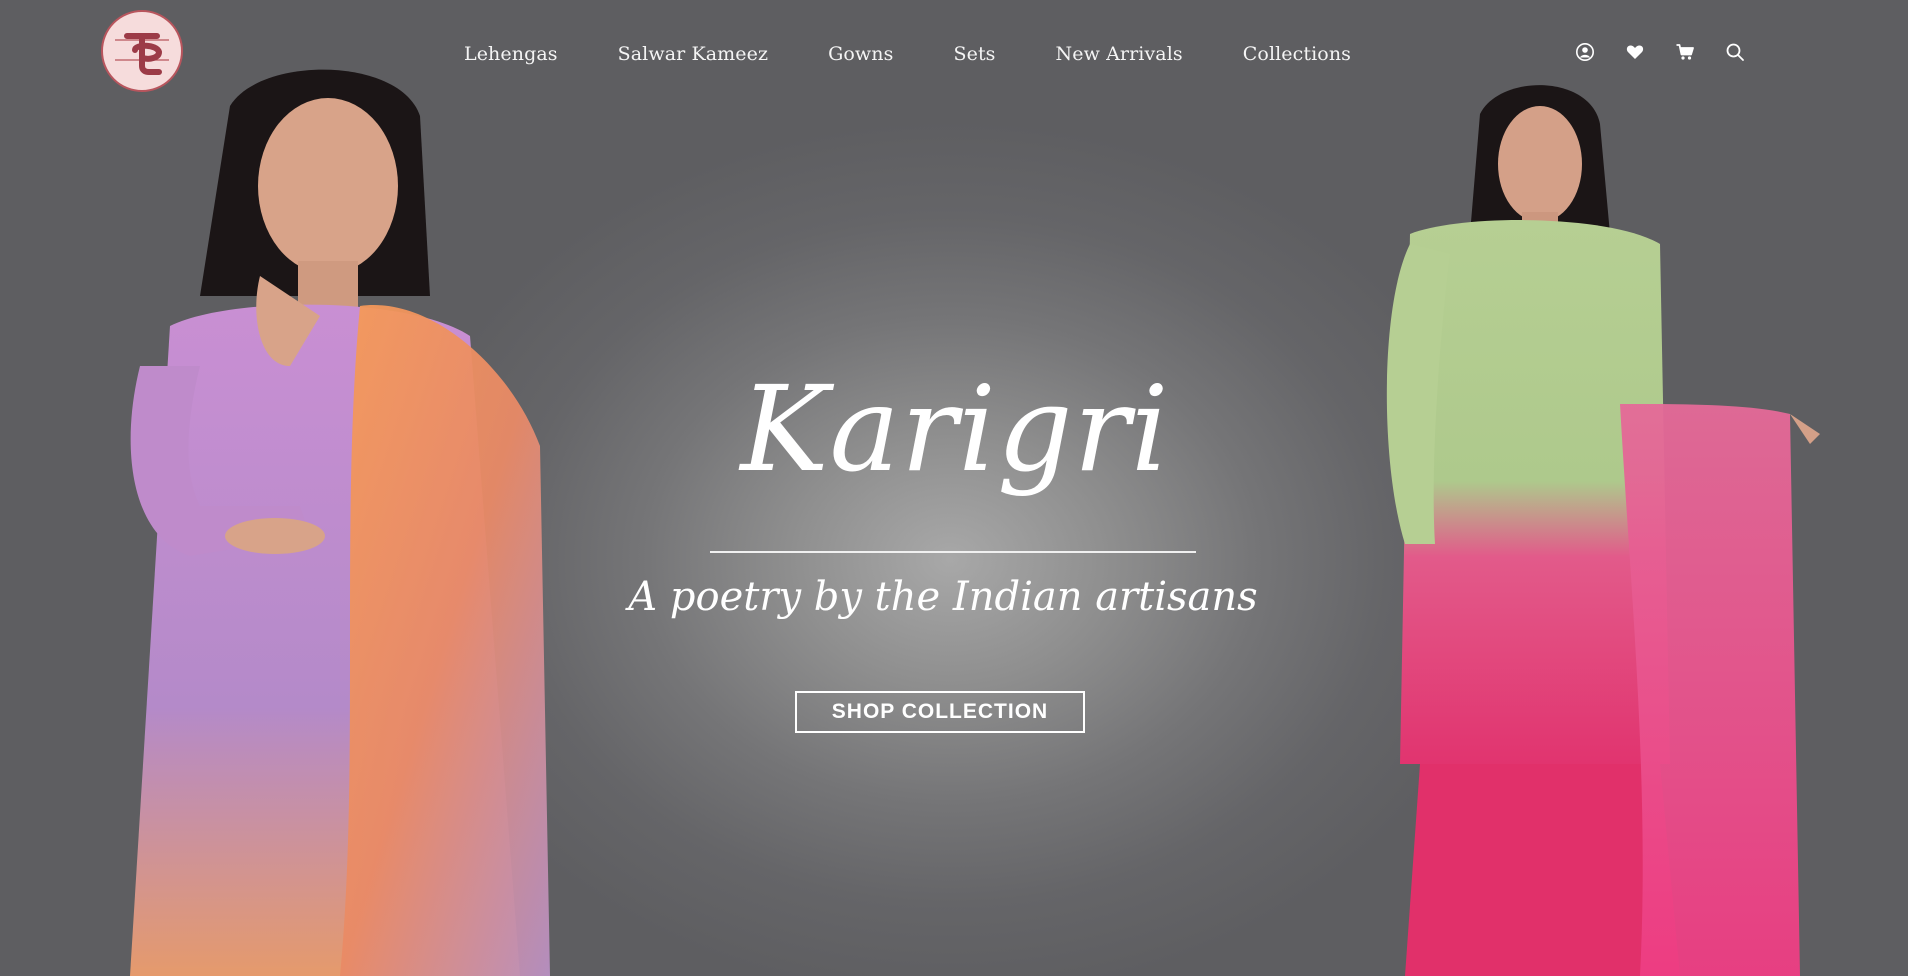 Image resolution: width=1908 pixels, height=976 pixels. What do you see at coordinates (1585, 52) in the screenshot?
I see `account-icon` at bounding box center [1585, 52].